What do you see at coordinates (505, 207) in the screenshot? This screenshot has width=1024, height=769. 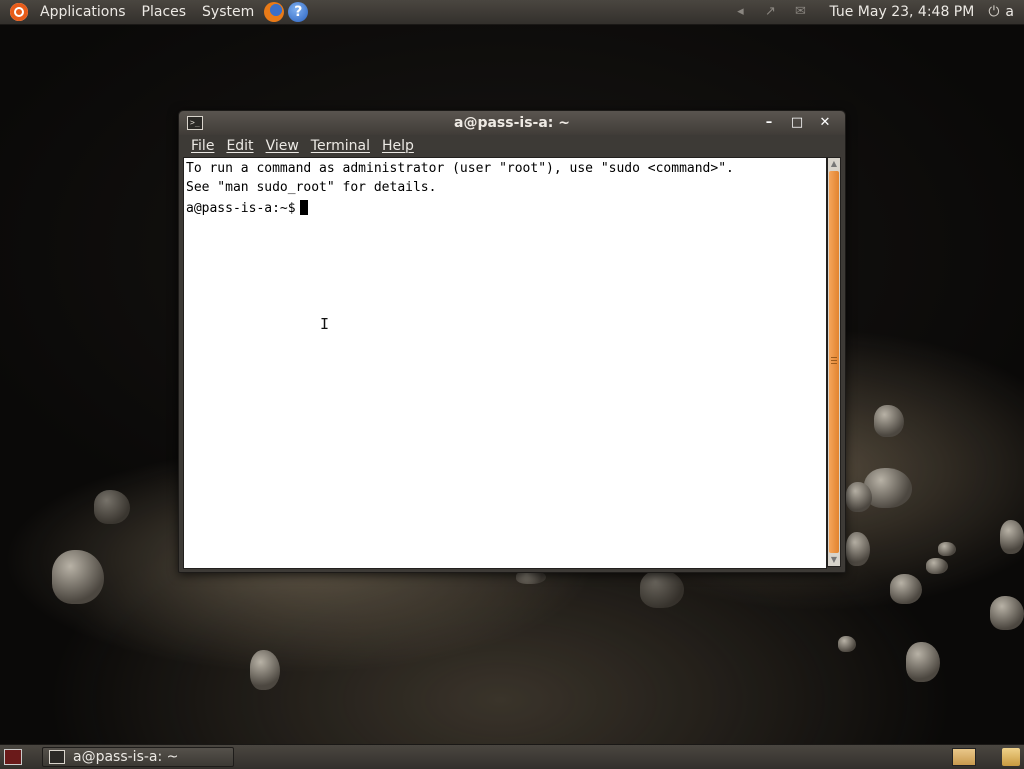 I see `terminal-prompt-line: a@pass-is-a:~$` at bounding box center [505, 207].